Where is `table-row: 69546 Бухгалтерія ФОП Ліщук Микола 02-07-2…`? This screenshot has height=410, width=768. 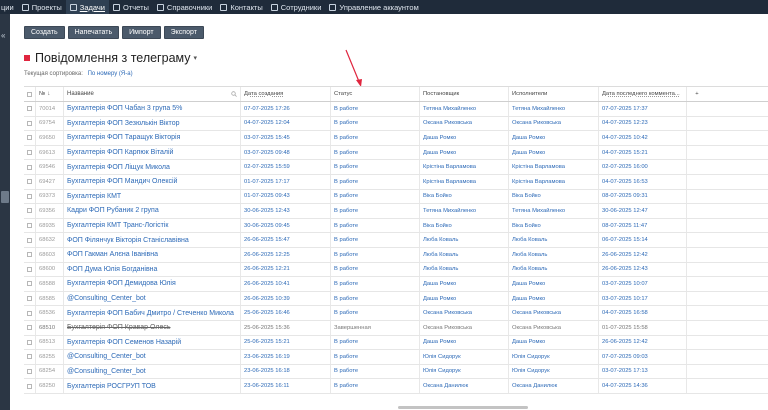
table-row: 69546 Бухгалтерія ФОП Ліщук Микола 02-07-2… is located at coordinates (396, 167).